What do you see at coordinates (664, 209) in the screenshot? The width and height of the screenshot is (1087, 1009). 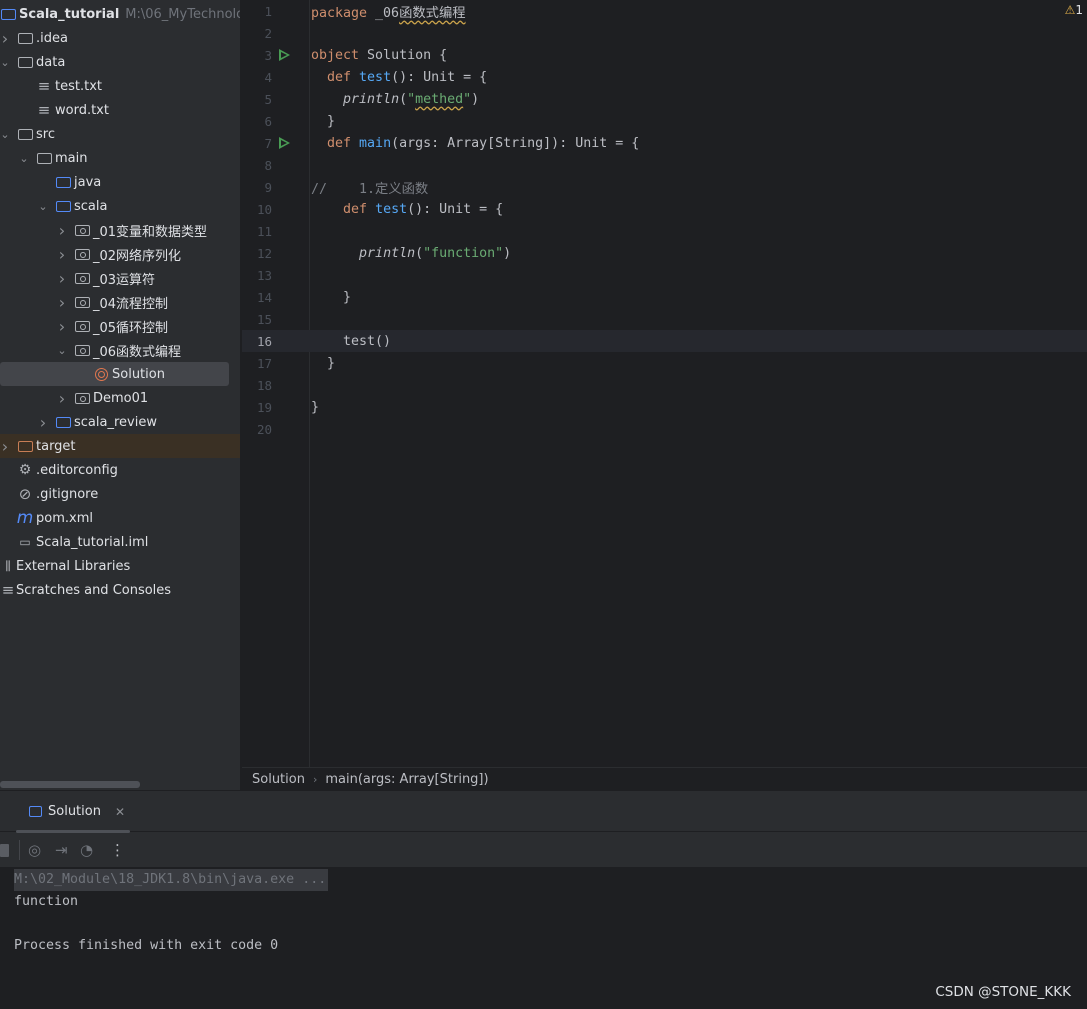 I see `code-line: 10 def test(): Unit = {` at bounding box center [664, 209].